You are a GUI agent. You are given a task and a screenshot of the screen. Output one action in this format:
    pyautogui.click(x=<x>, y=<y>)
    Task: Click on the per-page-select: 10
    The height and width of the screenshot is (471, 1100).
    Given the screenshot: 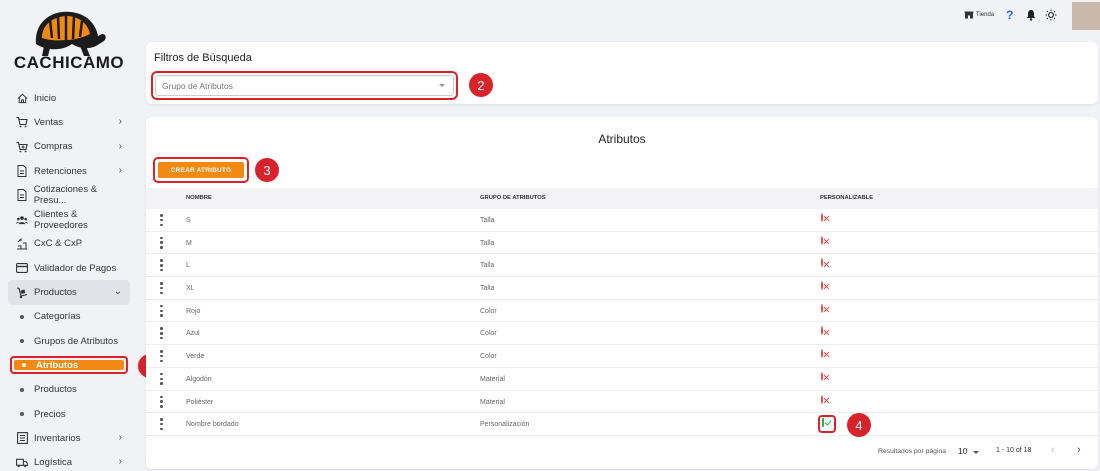 What is the action you would take?
    pyautogui.click(x=962, y=451)
    